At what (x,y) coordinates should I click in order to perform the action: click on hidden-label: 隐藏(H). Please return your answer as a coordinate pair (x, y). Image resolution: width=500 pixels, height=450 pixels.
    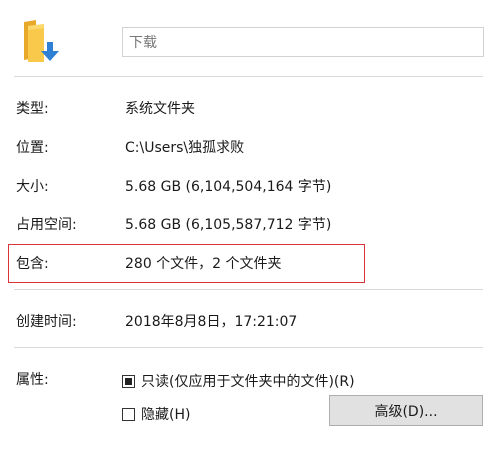
    Looking at the image, I should click on (166, 415).